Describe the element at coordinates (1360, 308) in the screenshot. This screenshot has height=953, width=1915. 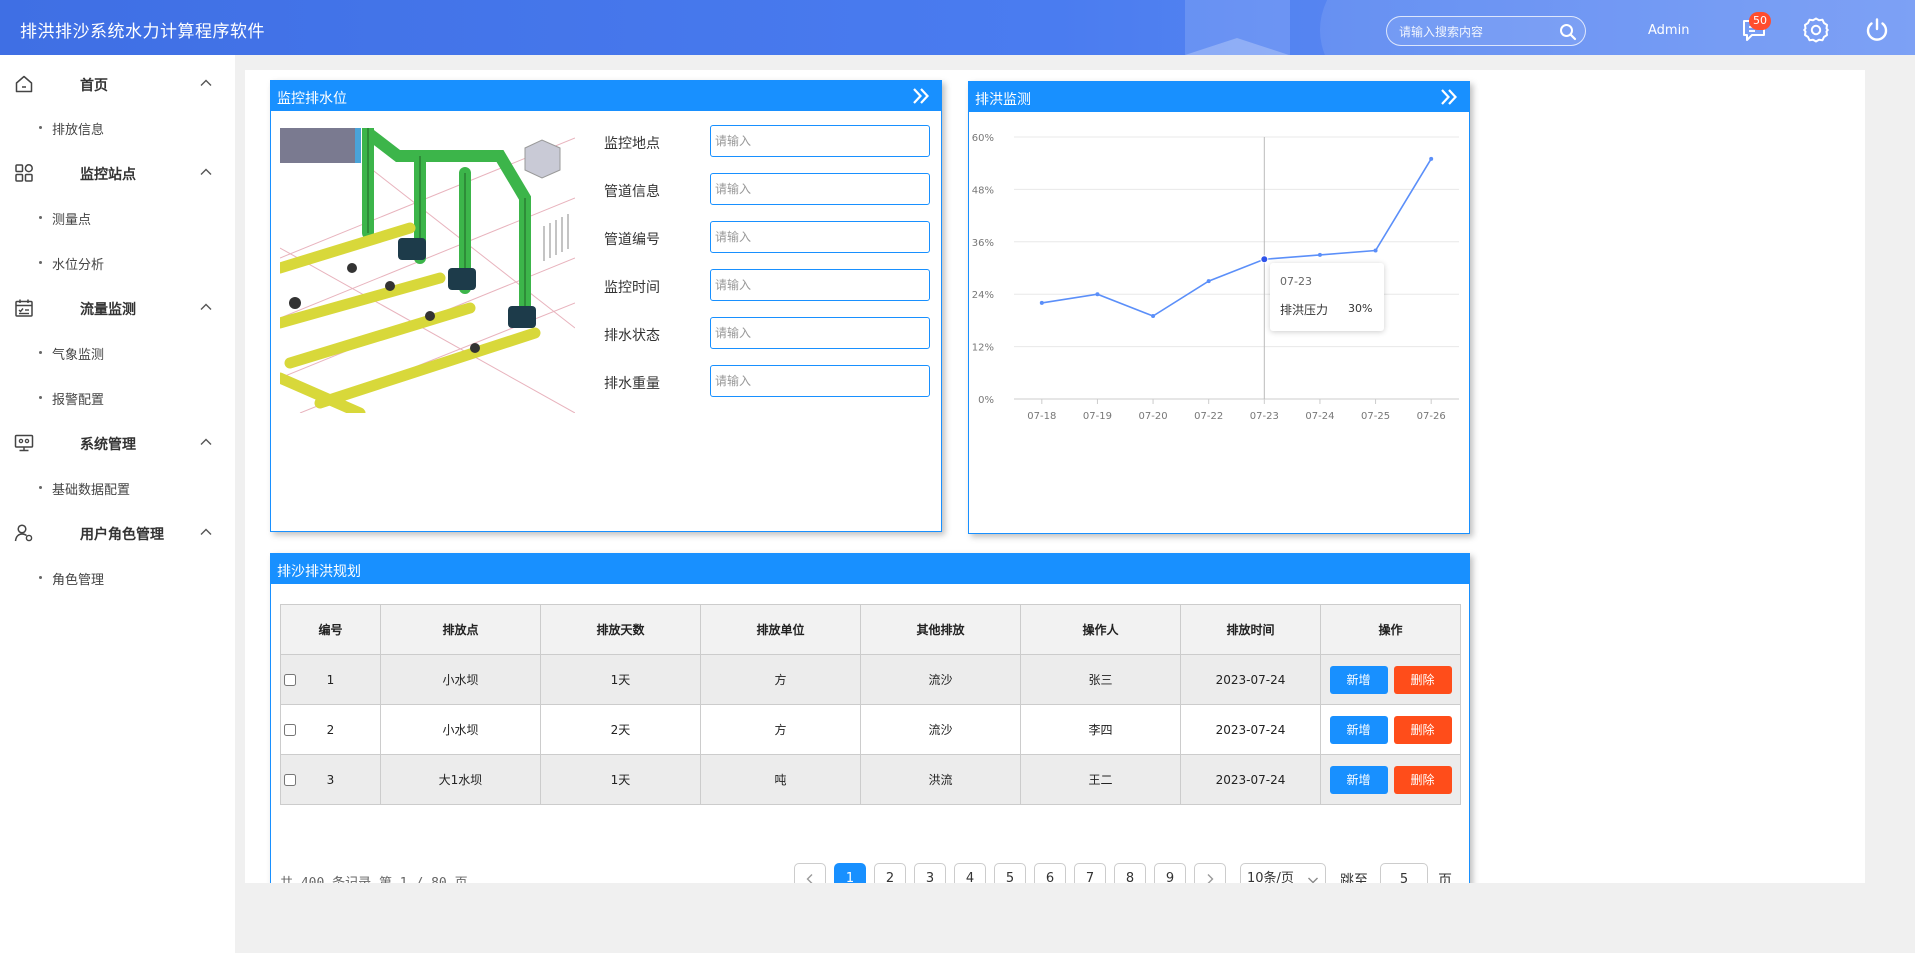
I see `tooltip-value: 30%` at that location.